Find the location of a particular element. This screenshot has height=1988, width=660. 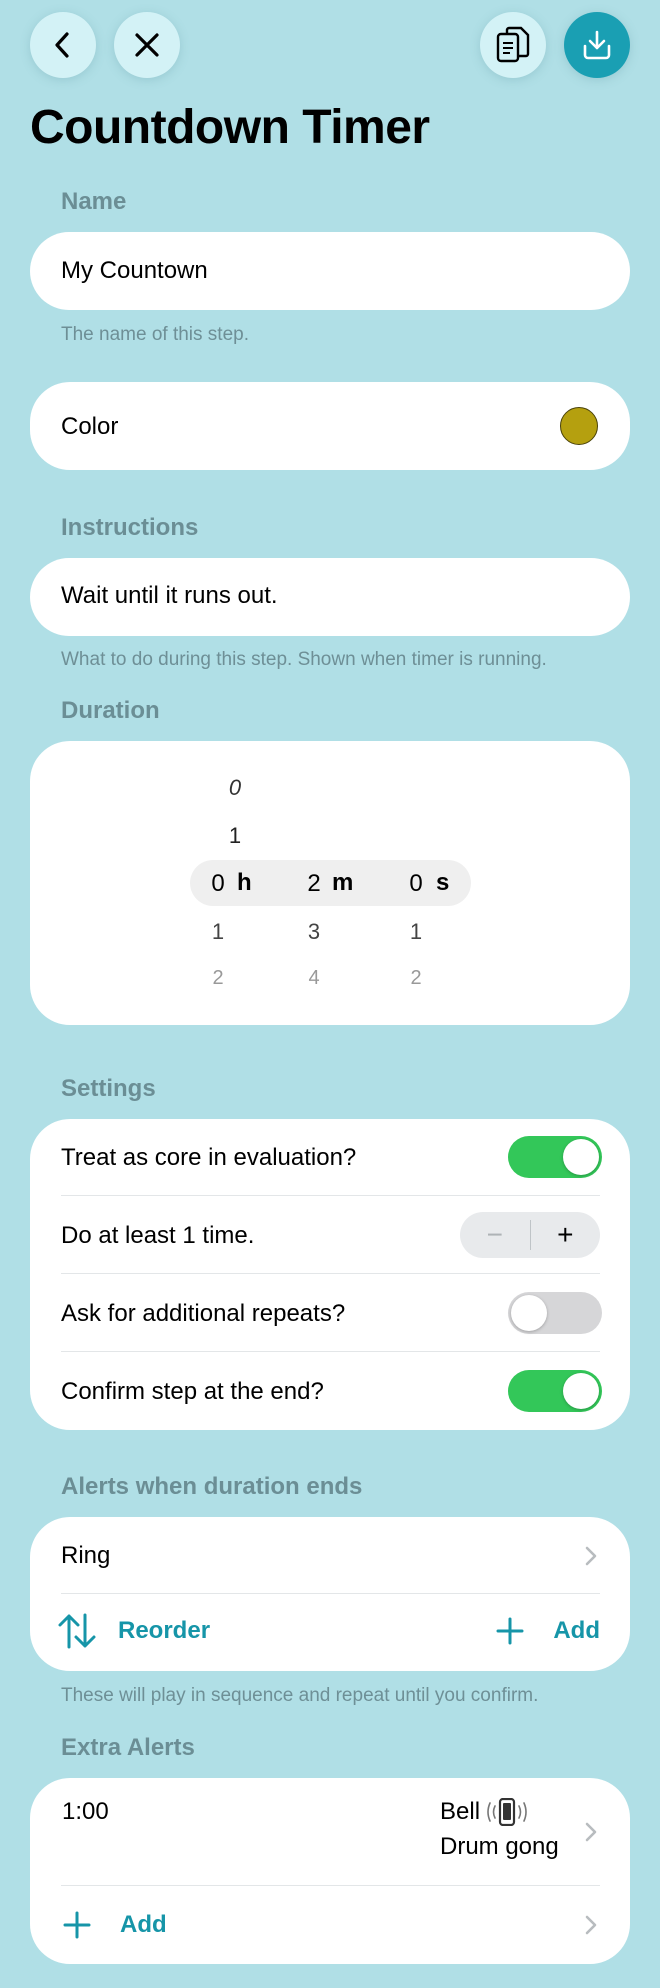

name-section-label: Name is located at coordinates (94, 201).